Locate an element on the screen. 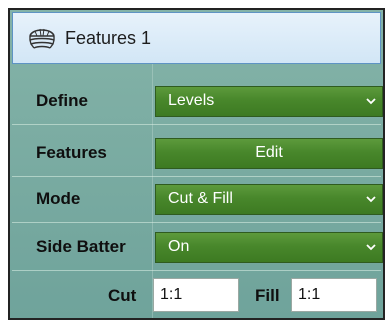 This screenshot has width=388, height=323. mode-label: Mode is located at coordinates (58, 198).